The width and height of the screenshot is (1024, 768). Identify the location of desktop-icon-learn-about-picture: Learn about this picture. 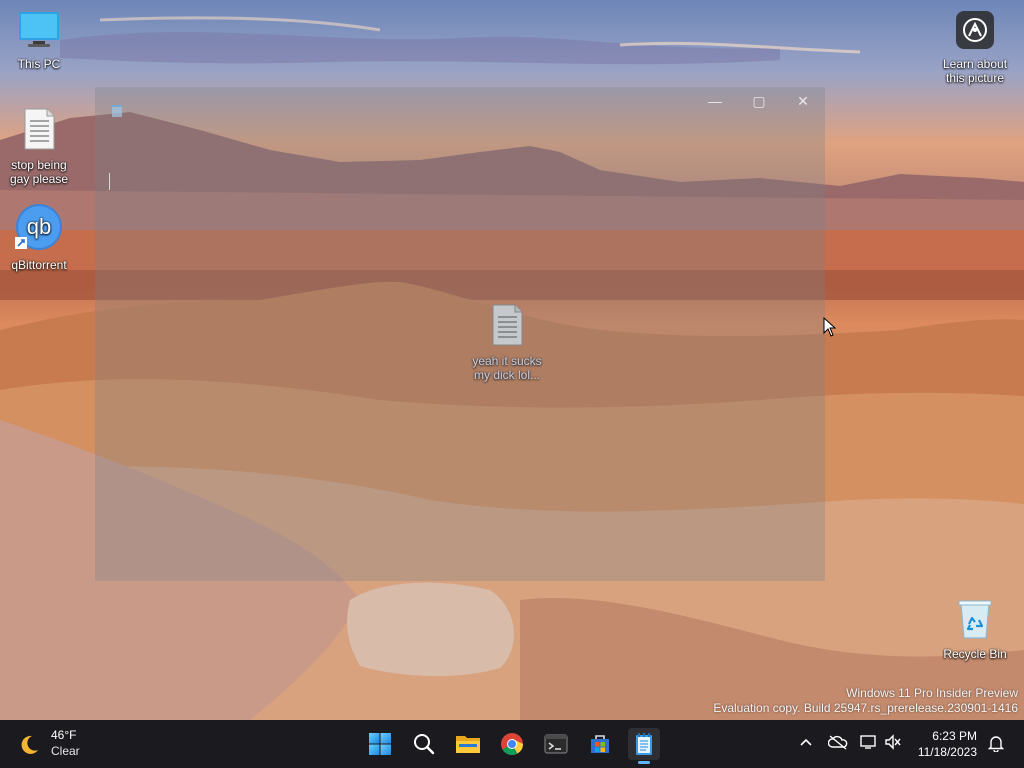
(975, 47).